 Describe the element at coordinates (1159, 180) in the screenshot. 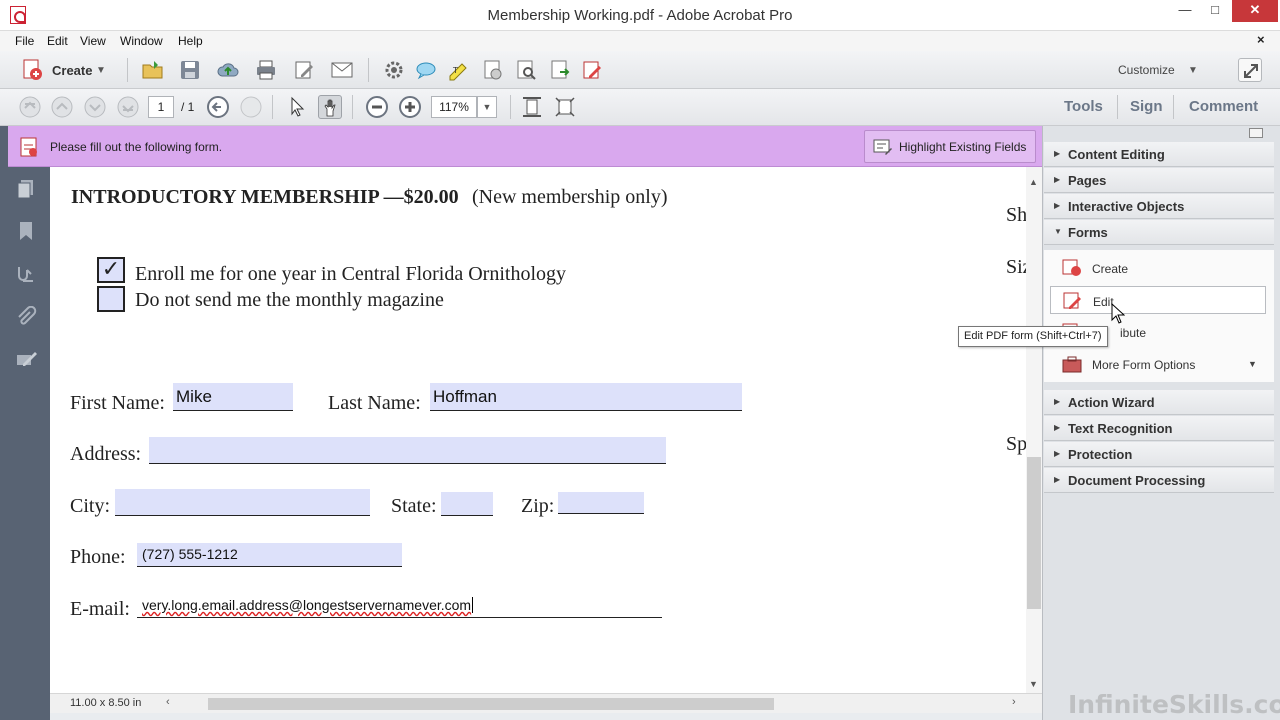

I see `panel-pages: ▶ Pages` at that location.